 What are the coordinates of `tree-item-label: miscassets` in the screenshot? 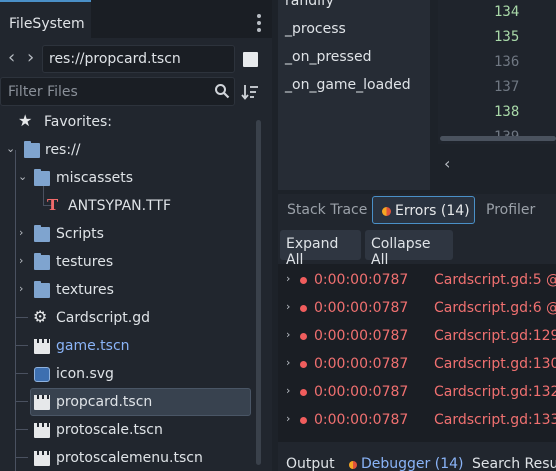 It's located at (95, 178).